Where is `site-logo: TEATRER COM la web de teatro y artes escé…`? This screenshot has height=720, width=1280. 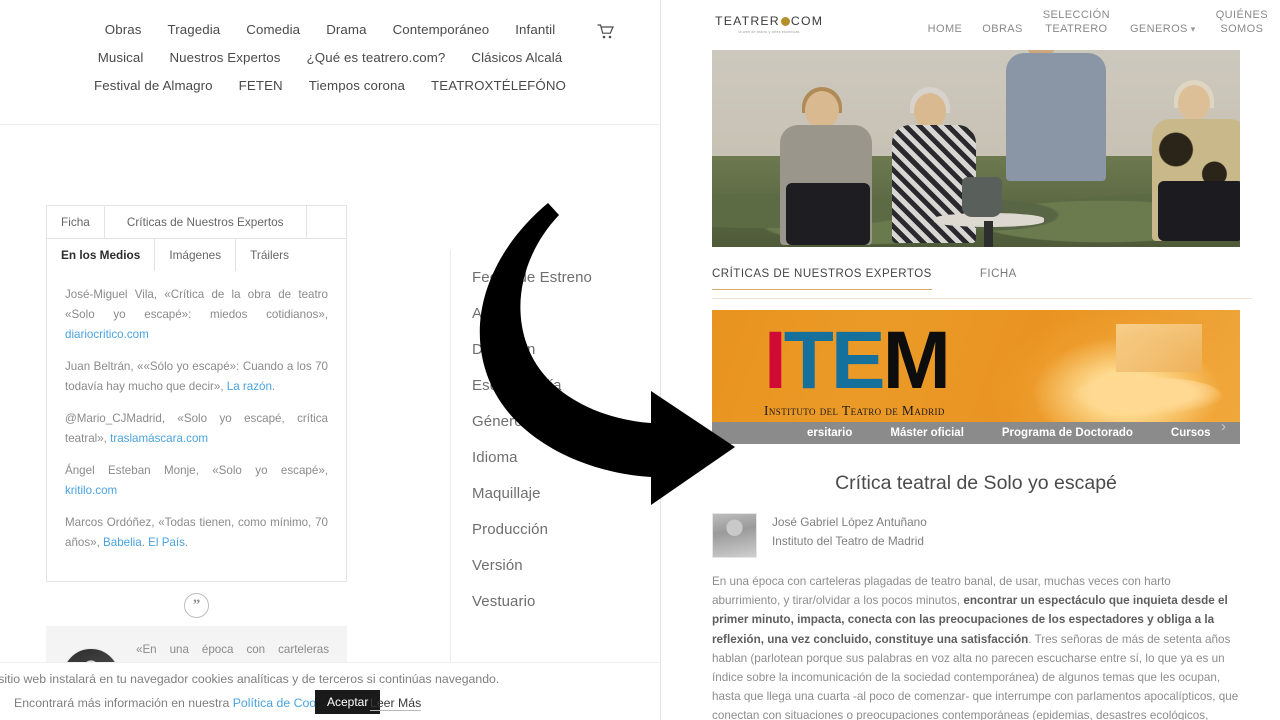
site-logo: TEATRER COM la web de teatro y artes escé… is located at coordinates (769, 24).